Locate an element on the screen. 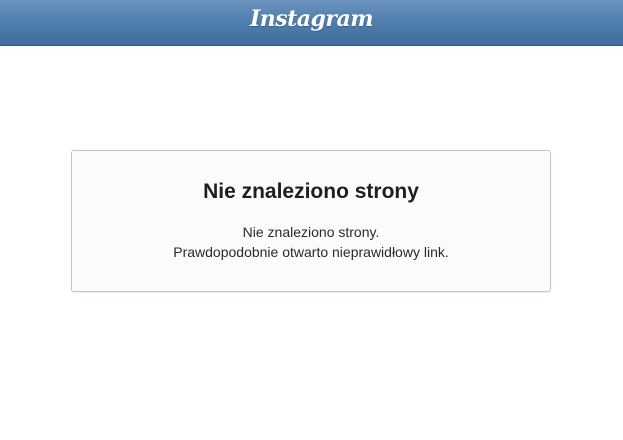  error-message-line-1: Nie znaleziono strony. is located at coordinates (311, 232).